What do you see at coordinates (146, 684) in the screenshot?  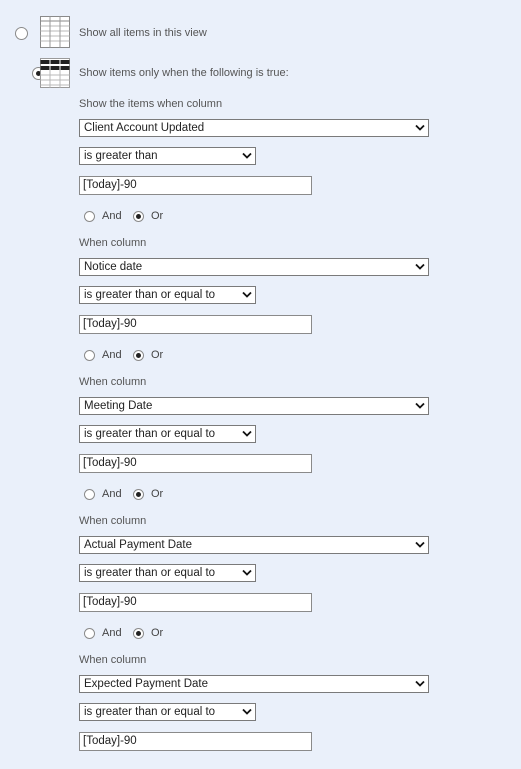 I see `filter-5-column-value: Expected Payment Date` at bounding box center [146, 684].